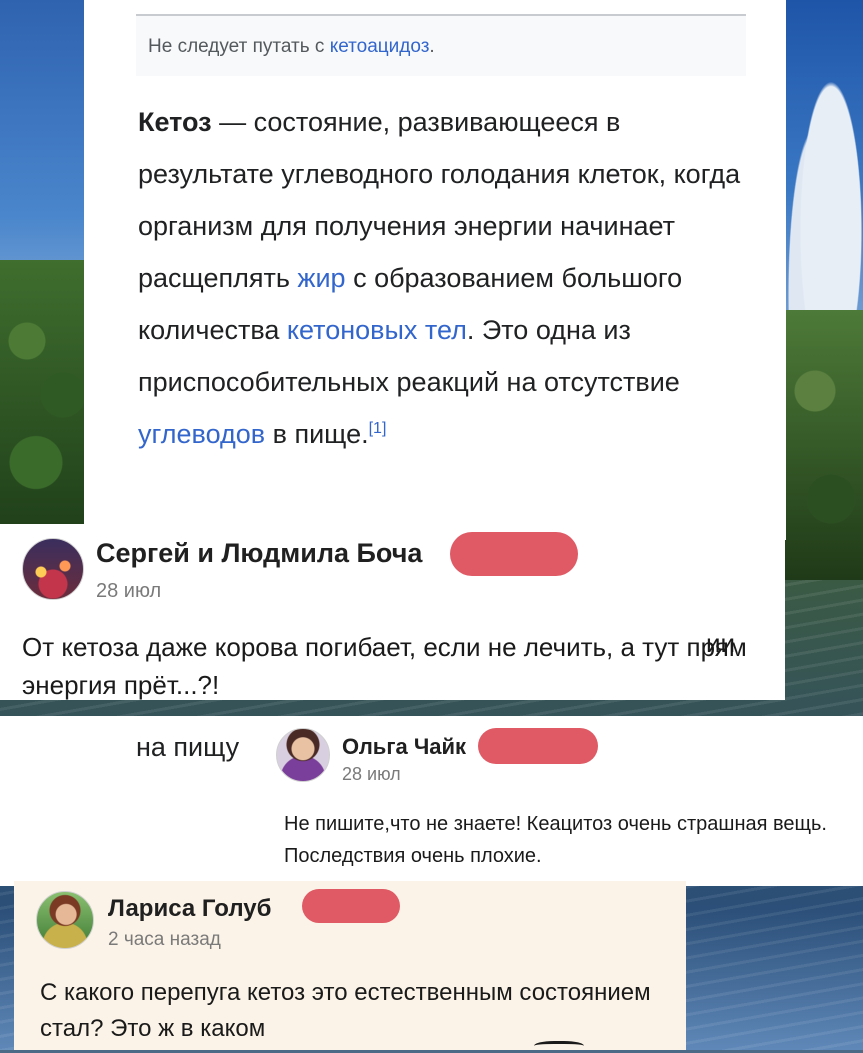  I want to click on comment-author: Ольга Чайк, so click(404, 747).